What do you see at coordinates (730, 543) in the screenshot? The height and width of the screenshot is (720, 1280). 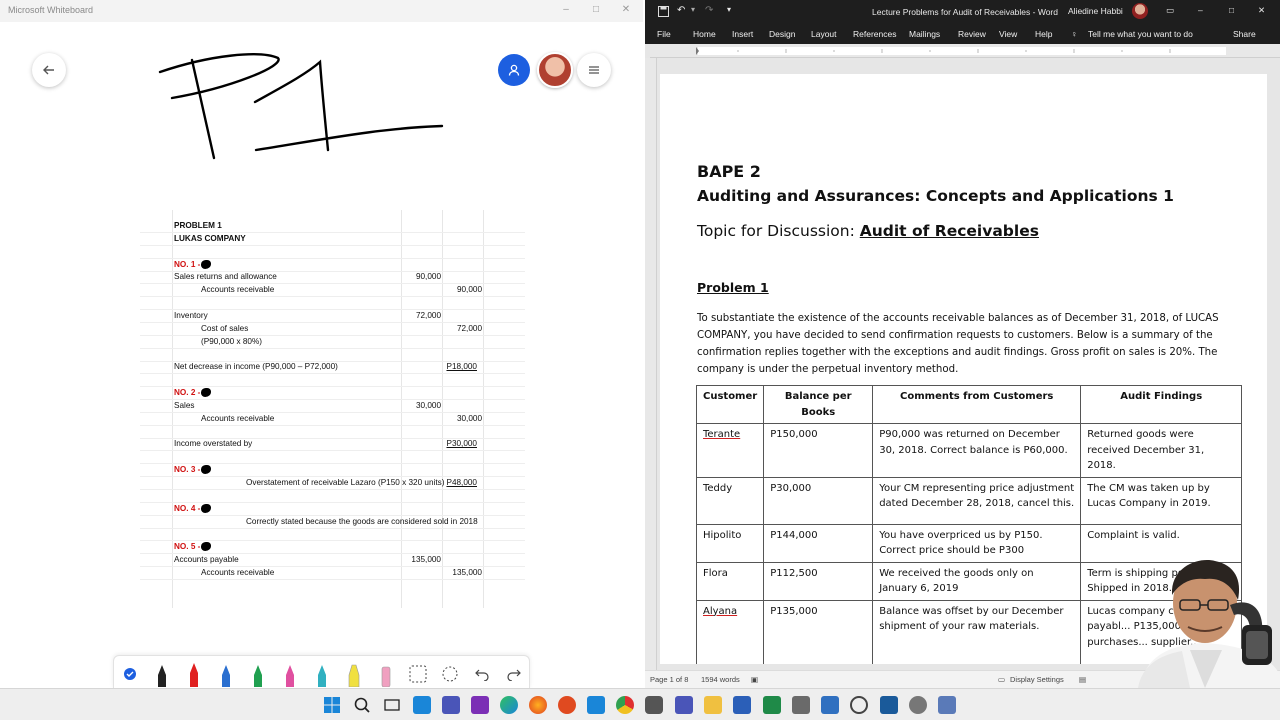 I see `table-cell: Hipolito` at bounding box center [730, 543].